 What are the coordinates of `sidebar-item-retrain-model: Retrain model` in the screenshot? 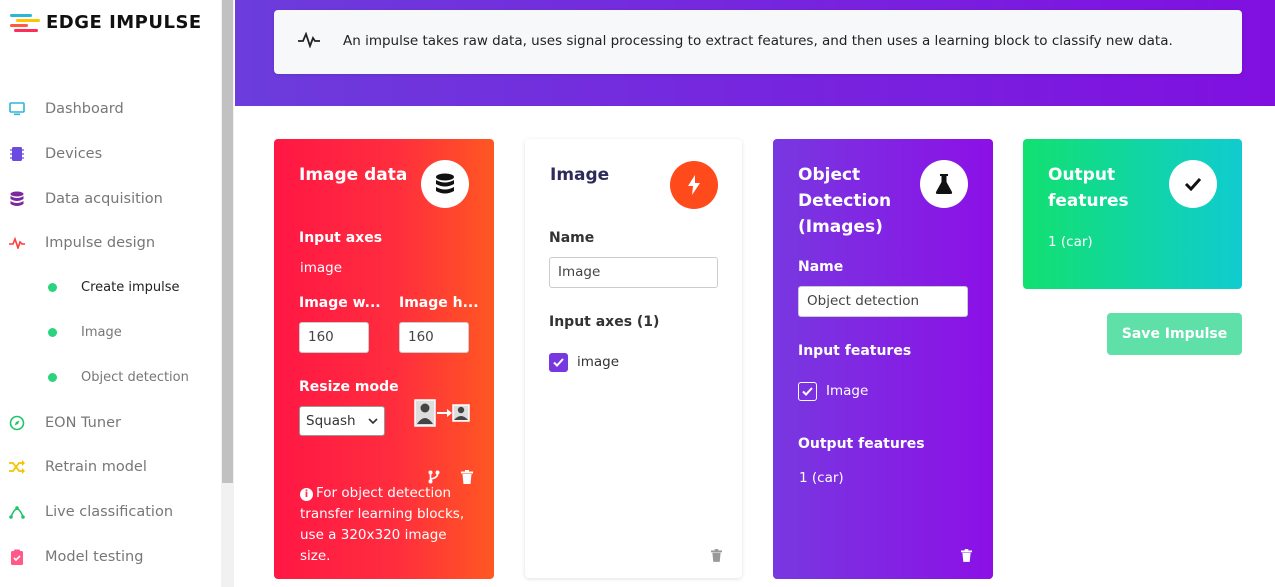 It's located at (110, 467).